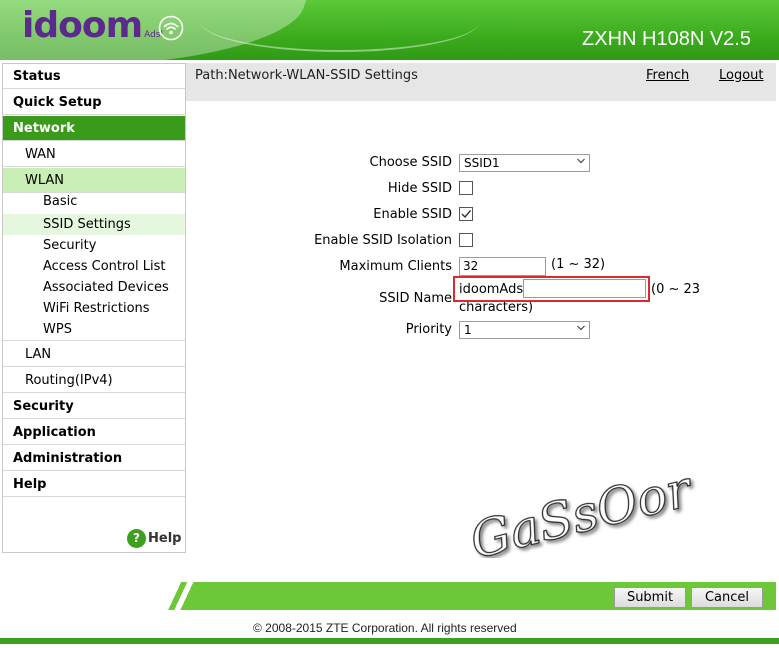 The height and width of the screenshot is (648, 779). Describe the element at coordinates (468, 330) in the screenshot. I see `priority-value: 1` at that location.